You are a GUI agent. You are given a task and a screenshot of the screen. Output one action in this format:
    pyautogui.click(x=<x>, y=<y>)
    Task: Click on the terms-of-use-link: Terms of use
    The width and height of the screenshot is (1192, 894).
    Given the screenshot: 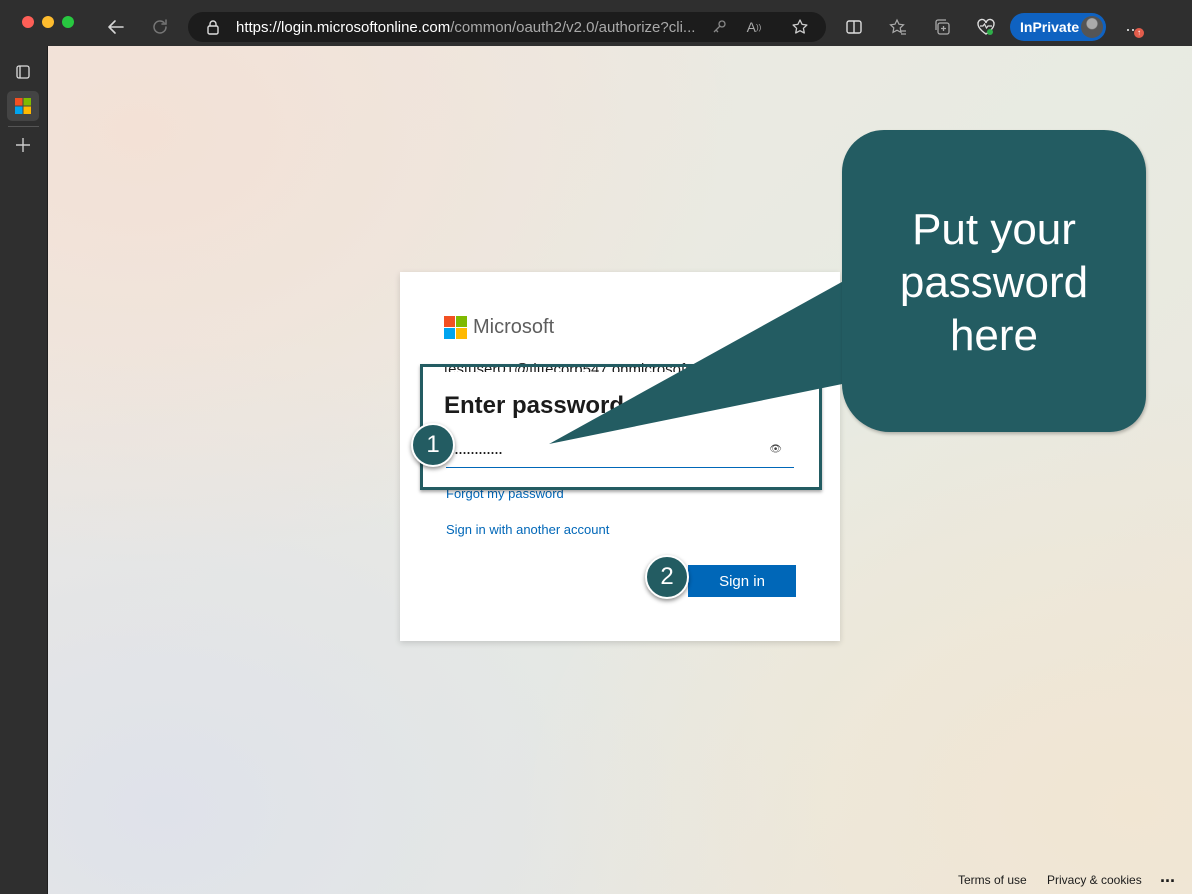 What is the action you would take?
    pyautogui.click(x=992, y=880)
    